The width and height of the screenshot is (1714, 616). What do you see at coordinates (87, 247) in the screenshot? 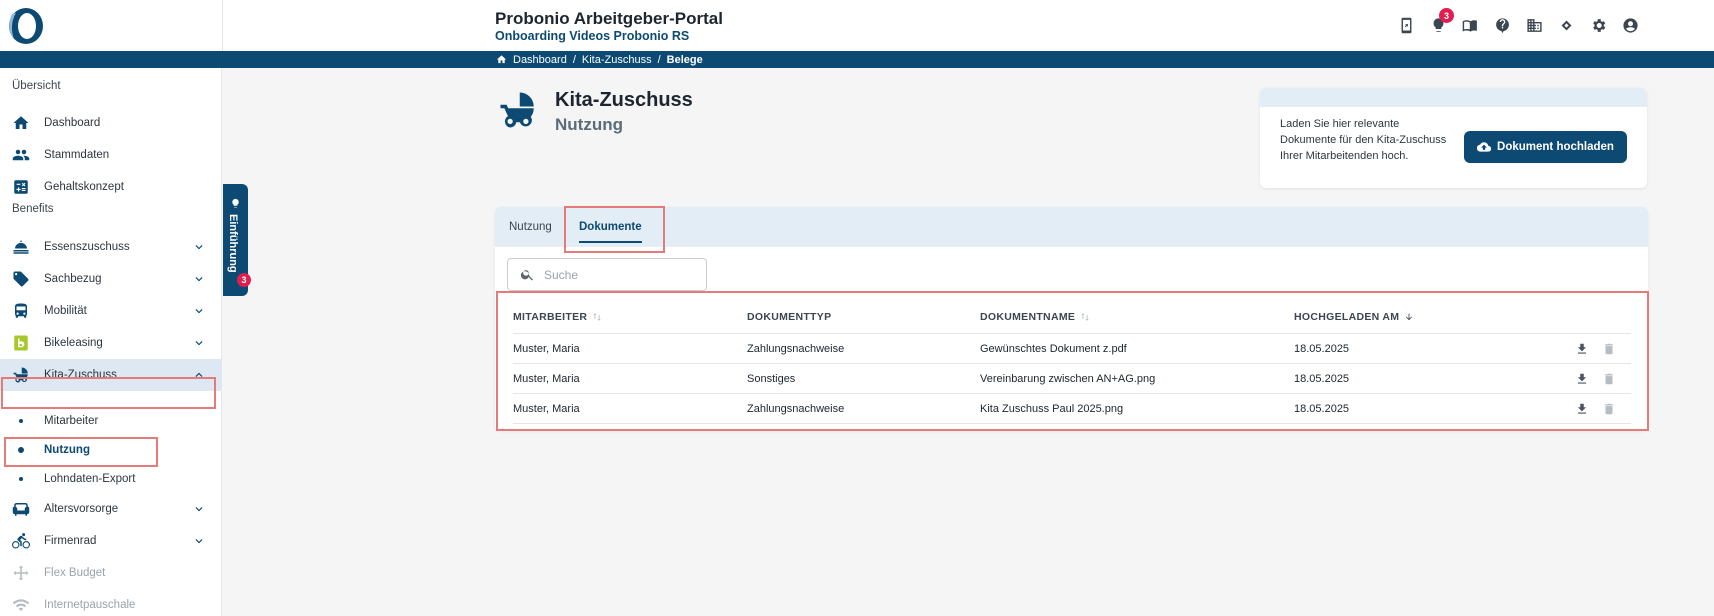
I see `sidebar-item-label: Essenszuschuss` at bounding box center [87, 247].